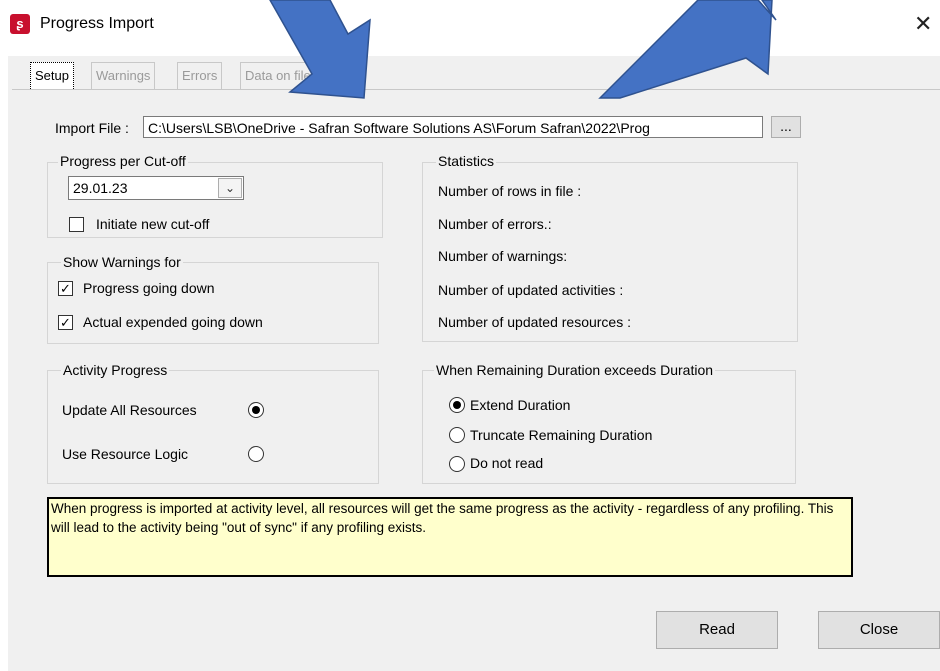 This screenshot has height=671, width=940. I want to click on cutoff-group-title: Progress per Cut-off, so click(123, 161).